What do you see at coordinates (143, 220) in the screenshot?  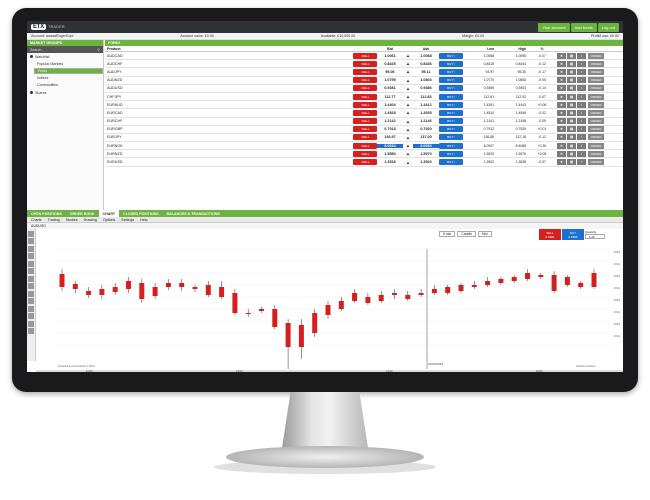 I see `chart-menu-item: Help` at bounding box center [143, 220].